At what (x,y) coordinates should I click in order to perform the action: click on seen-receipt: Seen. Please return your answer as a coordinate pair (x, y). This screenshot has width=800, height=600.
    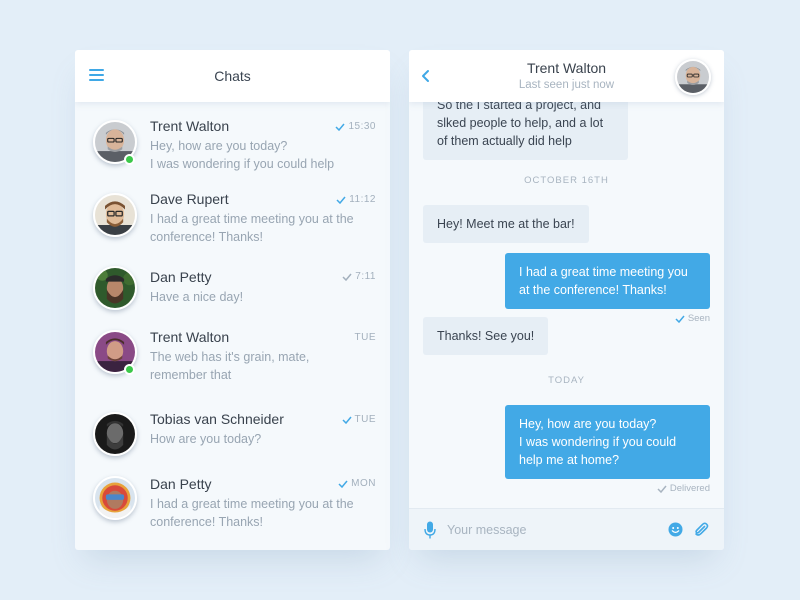
    Looking at the image, I should click on (692, 318).